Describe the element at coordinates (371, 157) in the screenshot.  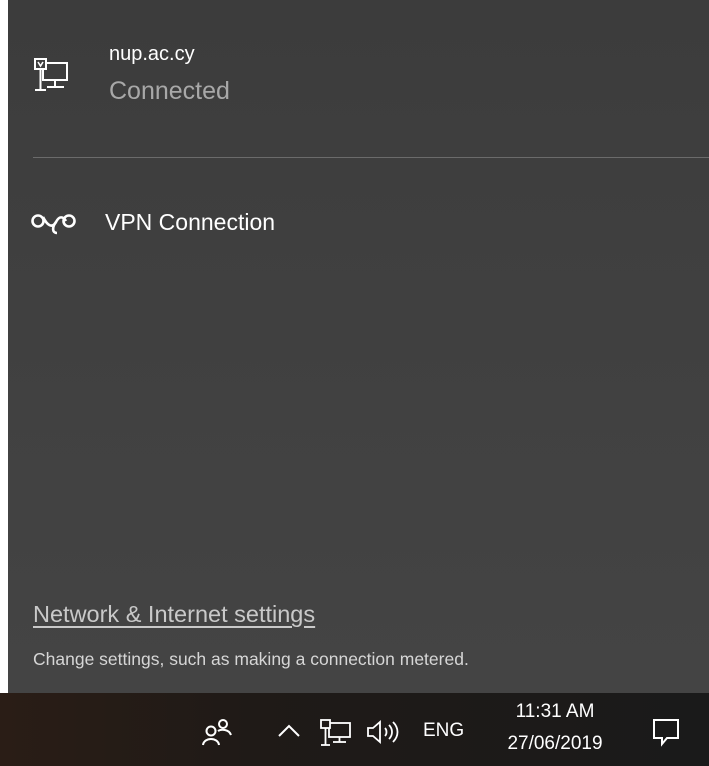
I see `divider` at that location.